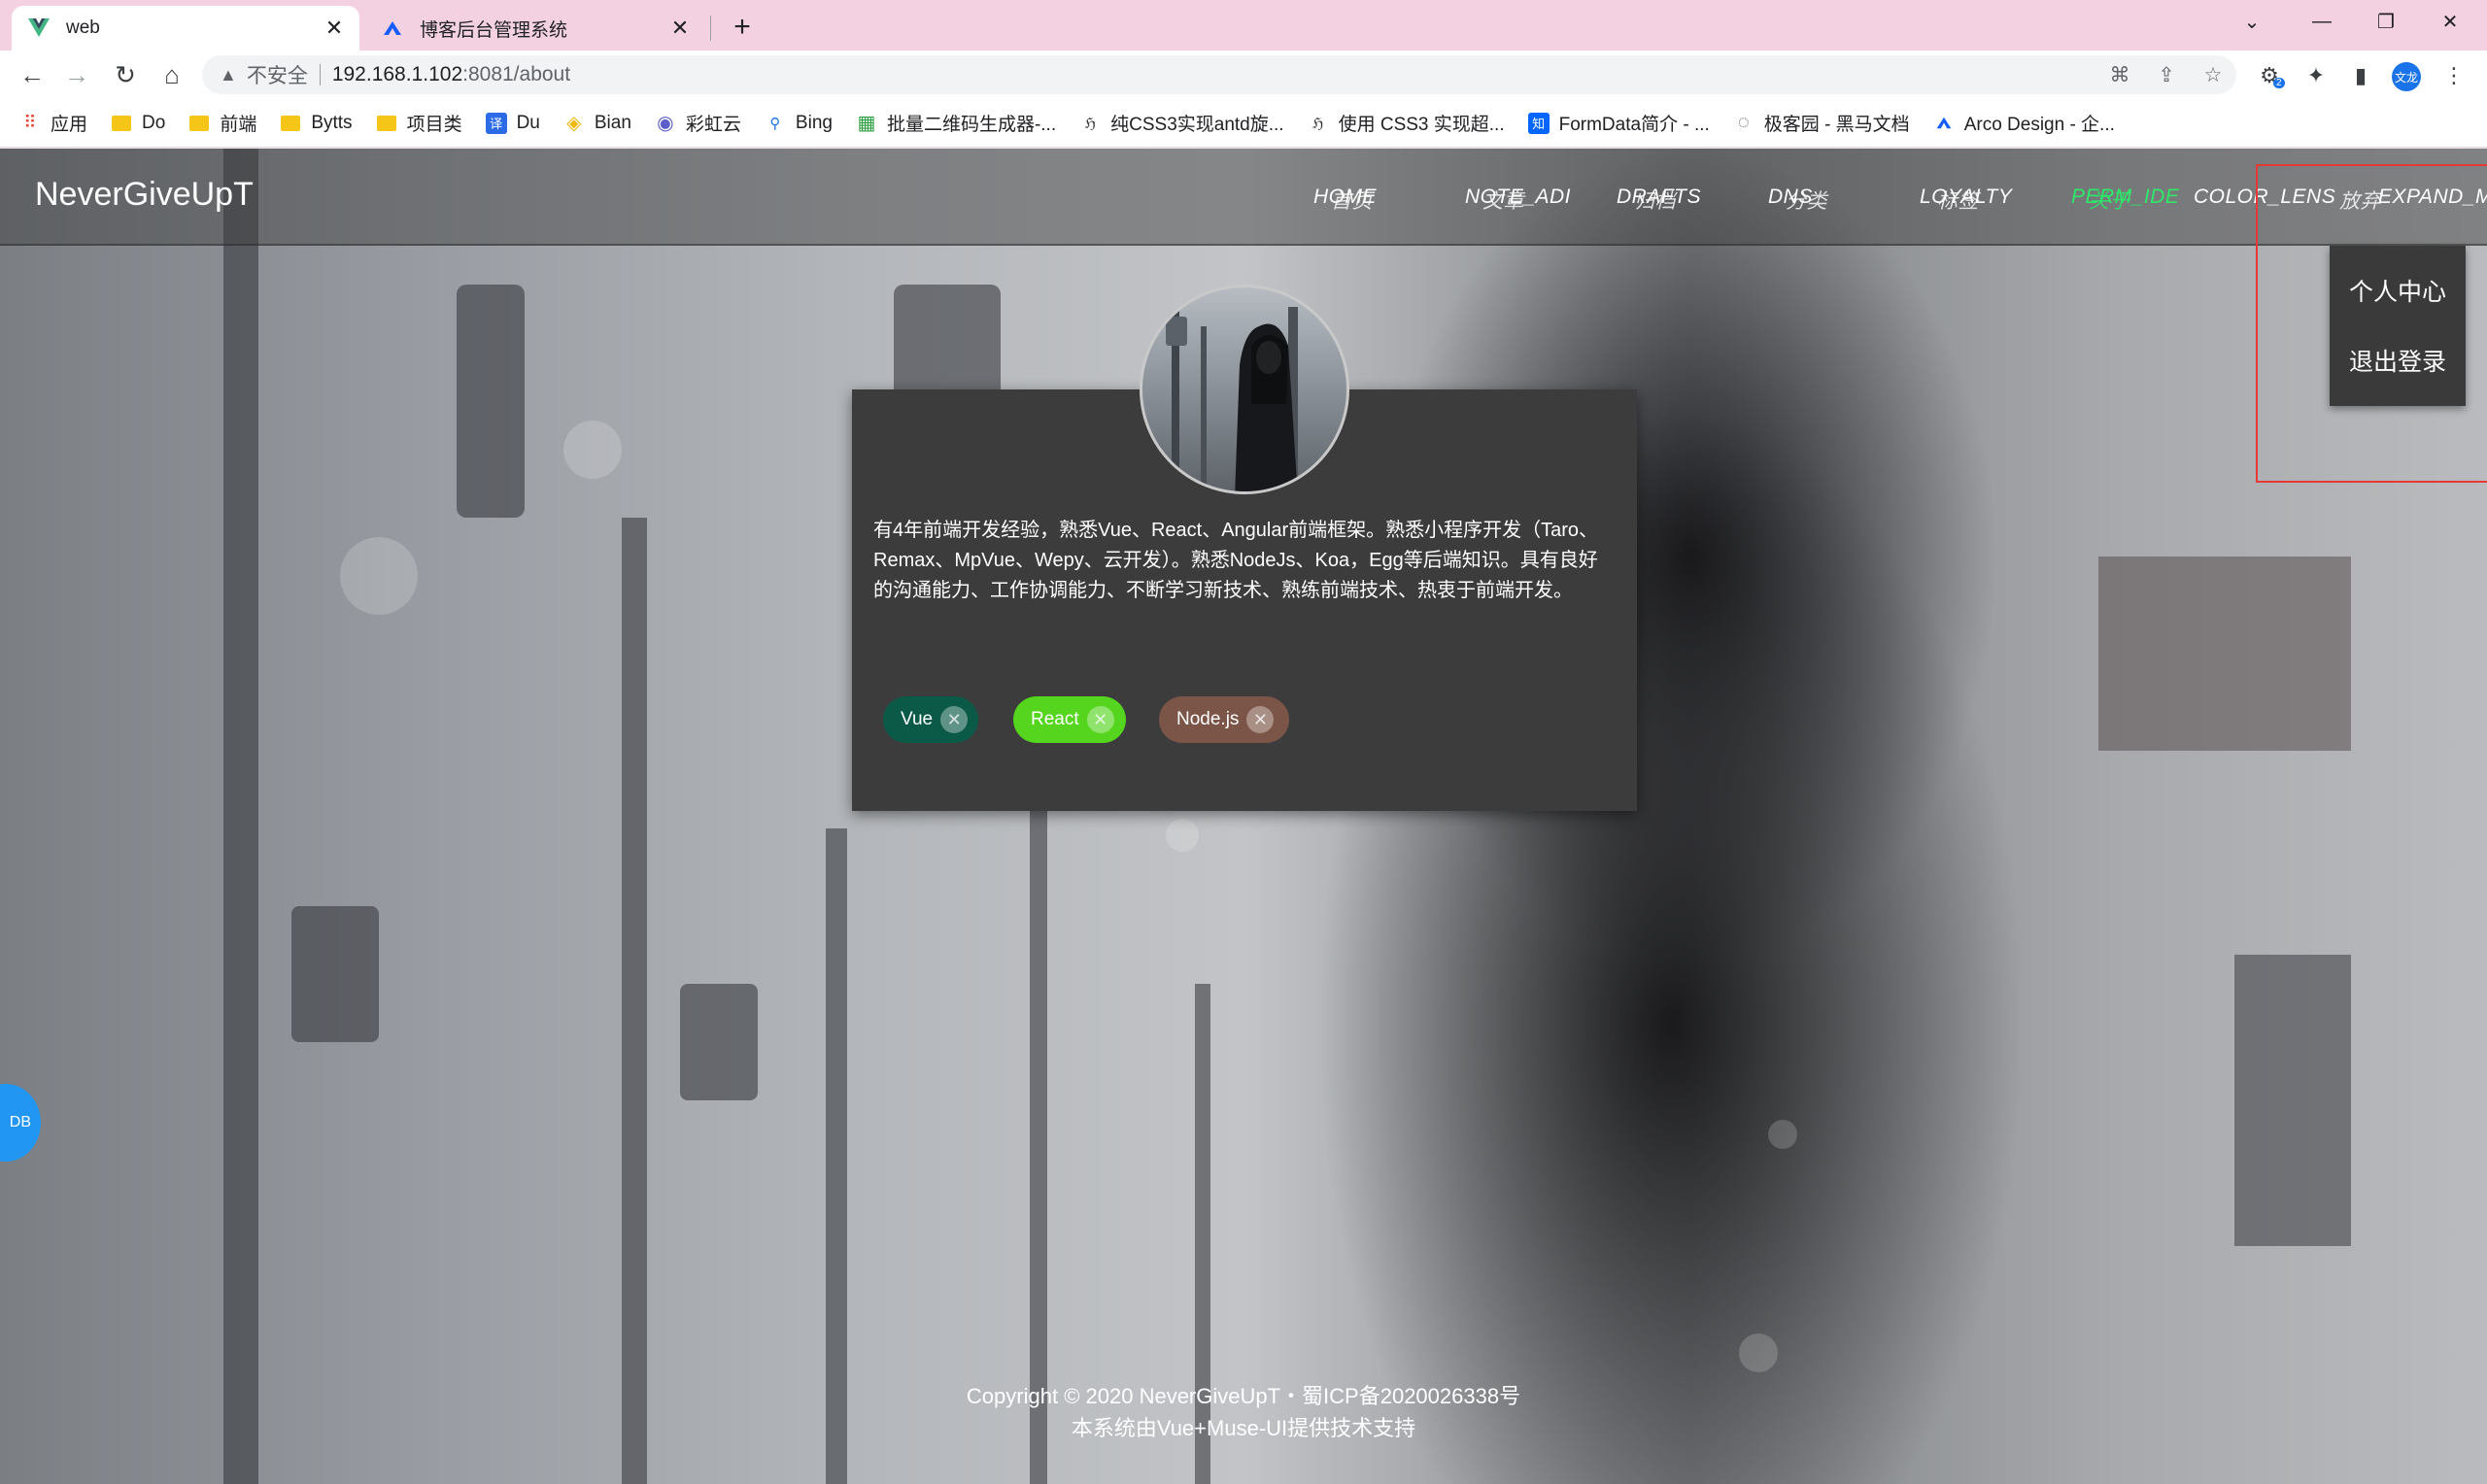  I want to click on bookmark-projects: 项目类, so click(419, 123).